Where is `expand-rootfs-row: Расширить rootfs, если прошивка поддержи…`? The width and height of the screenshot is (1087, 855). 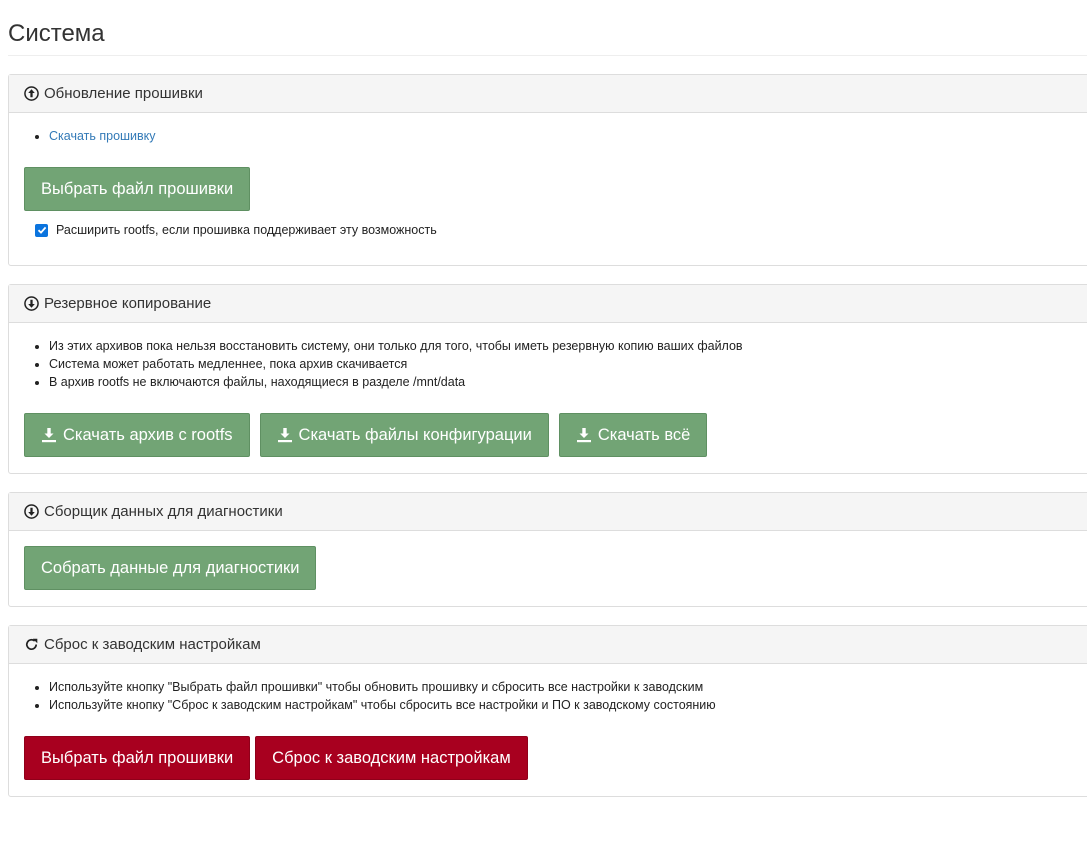
expand-rootfs-row: Расширить rootfs, если прошивка поддержи… is located at coordinates (230, 230).